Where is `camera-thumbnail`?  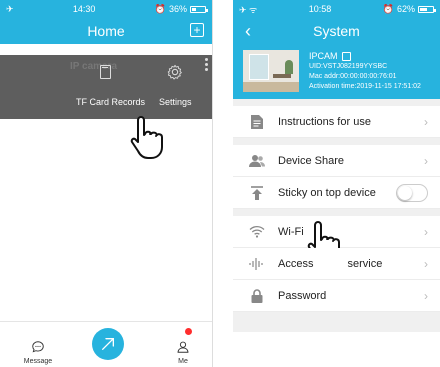 camera-thumbnail is located at coordinates (271, 71).